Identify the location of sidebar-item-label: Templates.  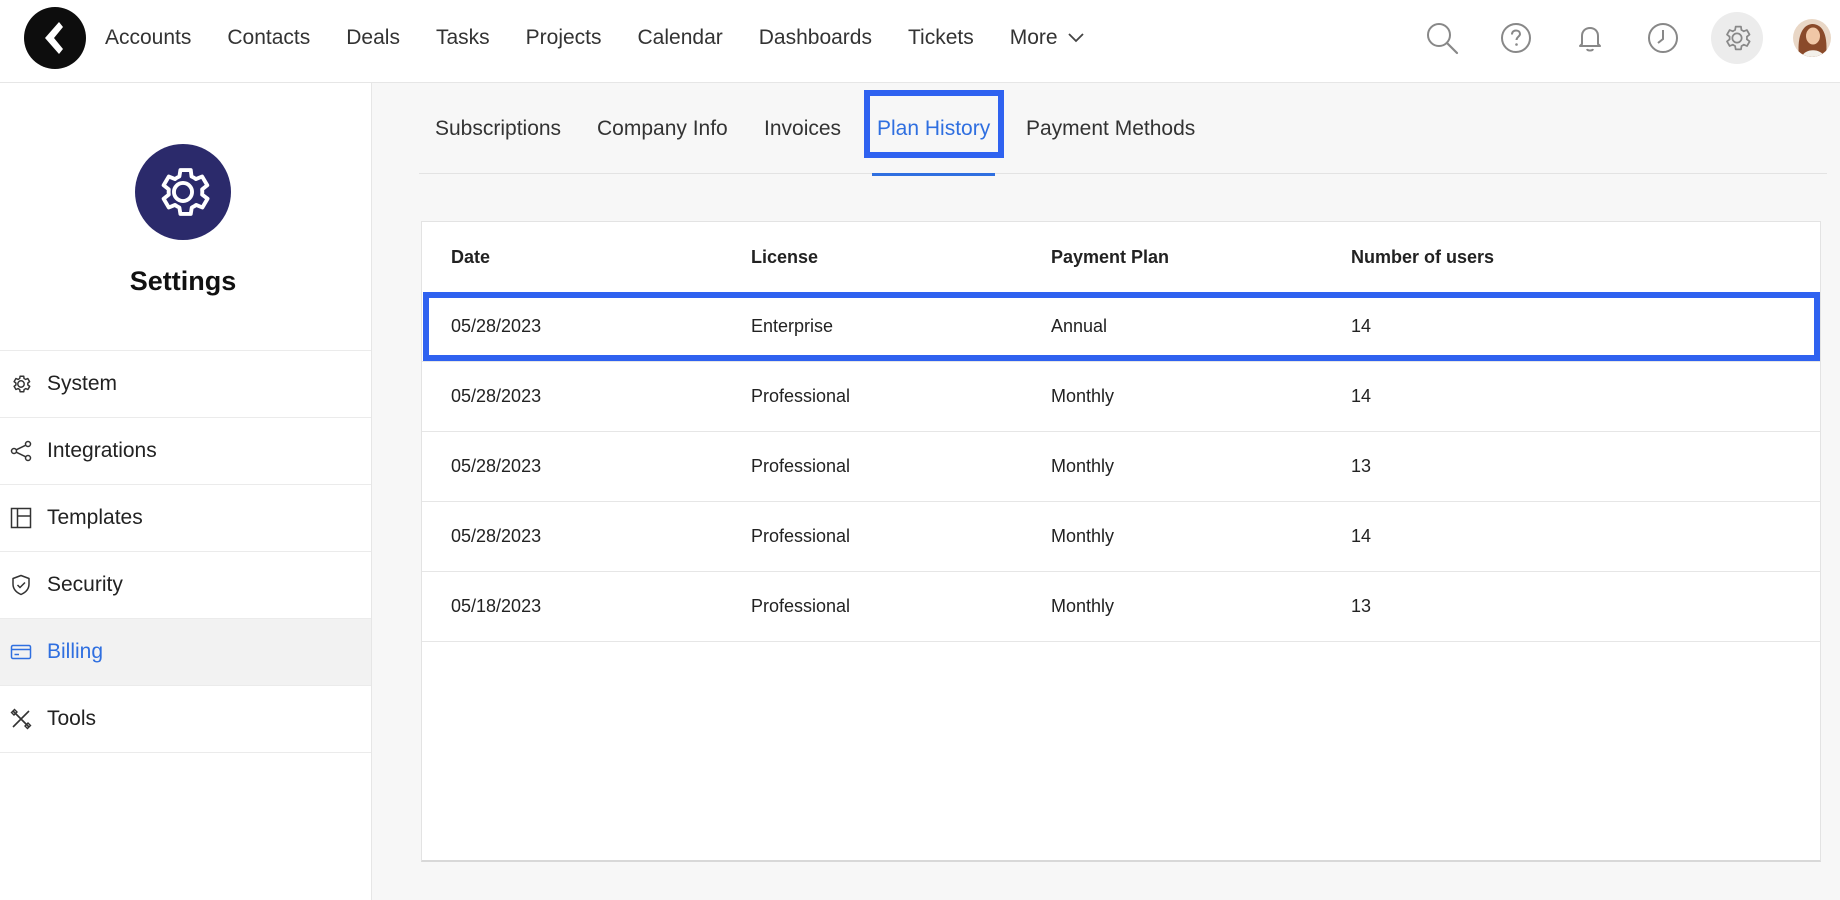
(95, 517).